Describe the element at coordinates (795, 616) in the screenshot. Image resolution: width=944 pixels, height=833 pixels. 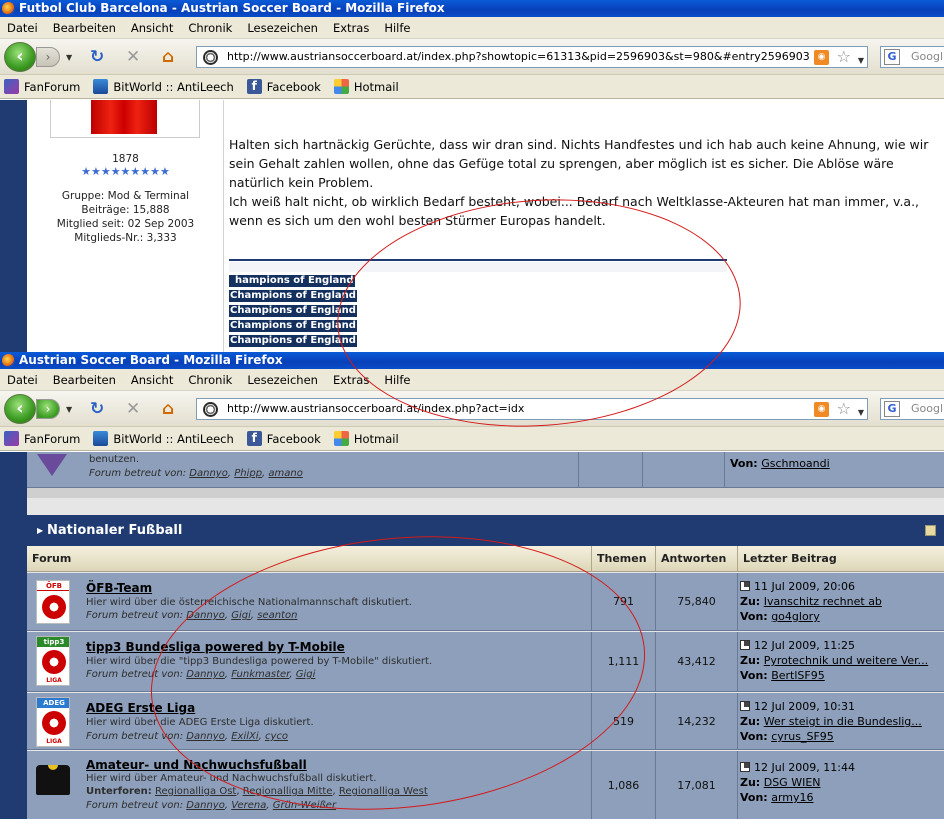
I see `author-link: go4glory` at that location.